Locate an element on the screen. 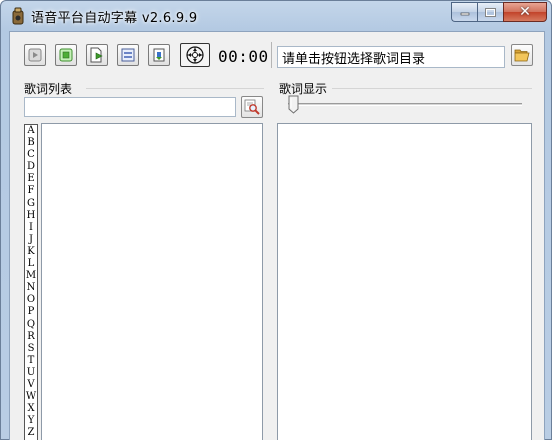 The height and width of the screenshot is (440, 552). lyrics-position-slider-thumb is located at coordinates (293, 104).